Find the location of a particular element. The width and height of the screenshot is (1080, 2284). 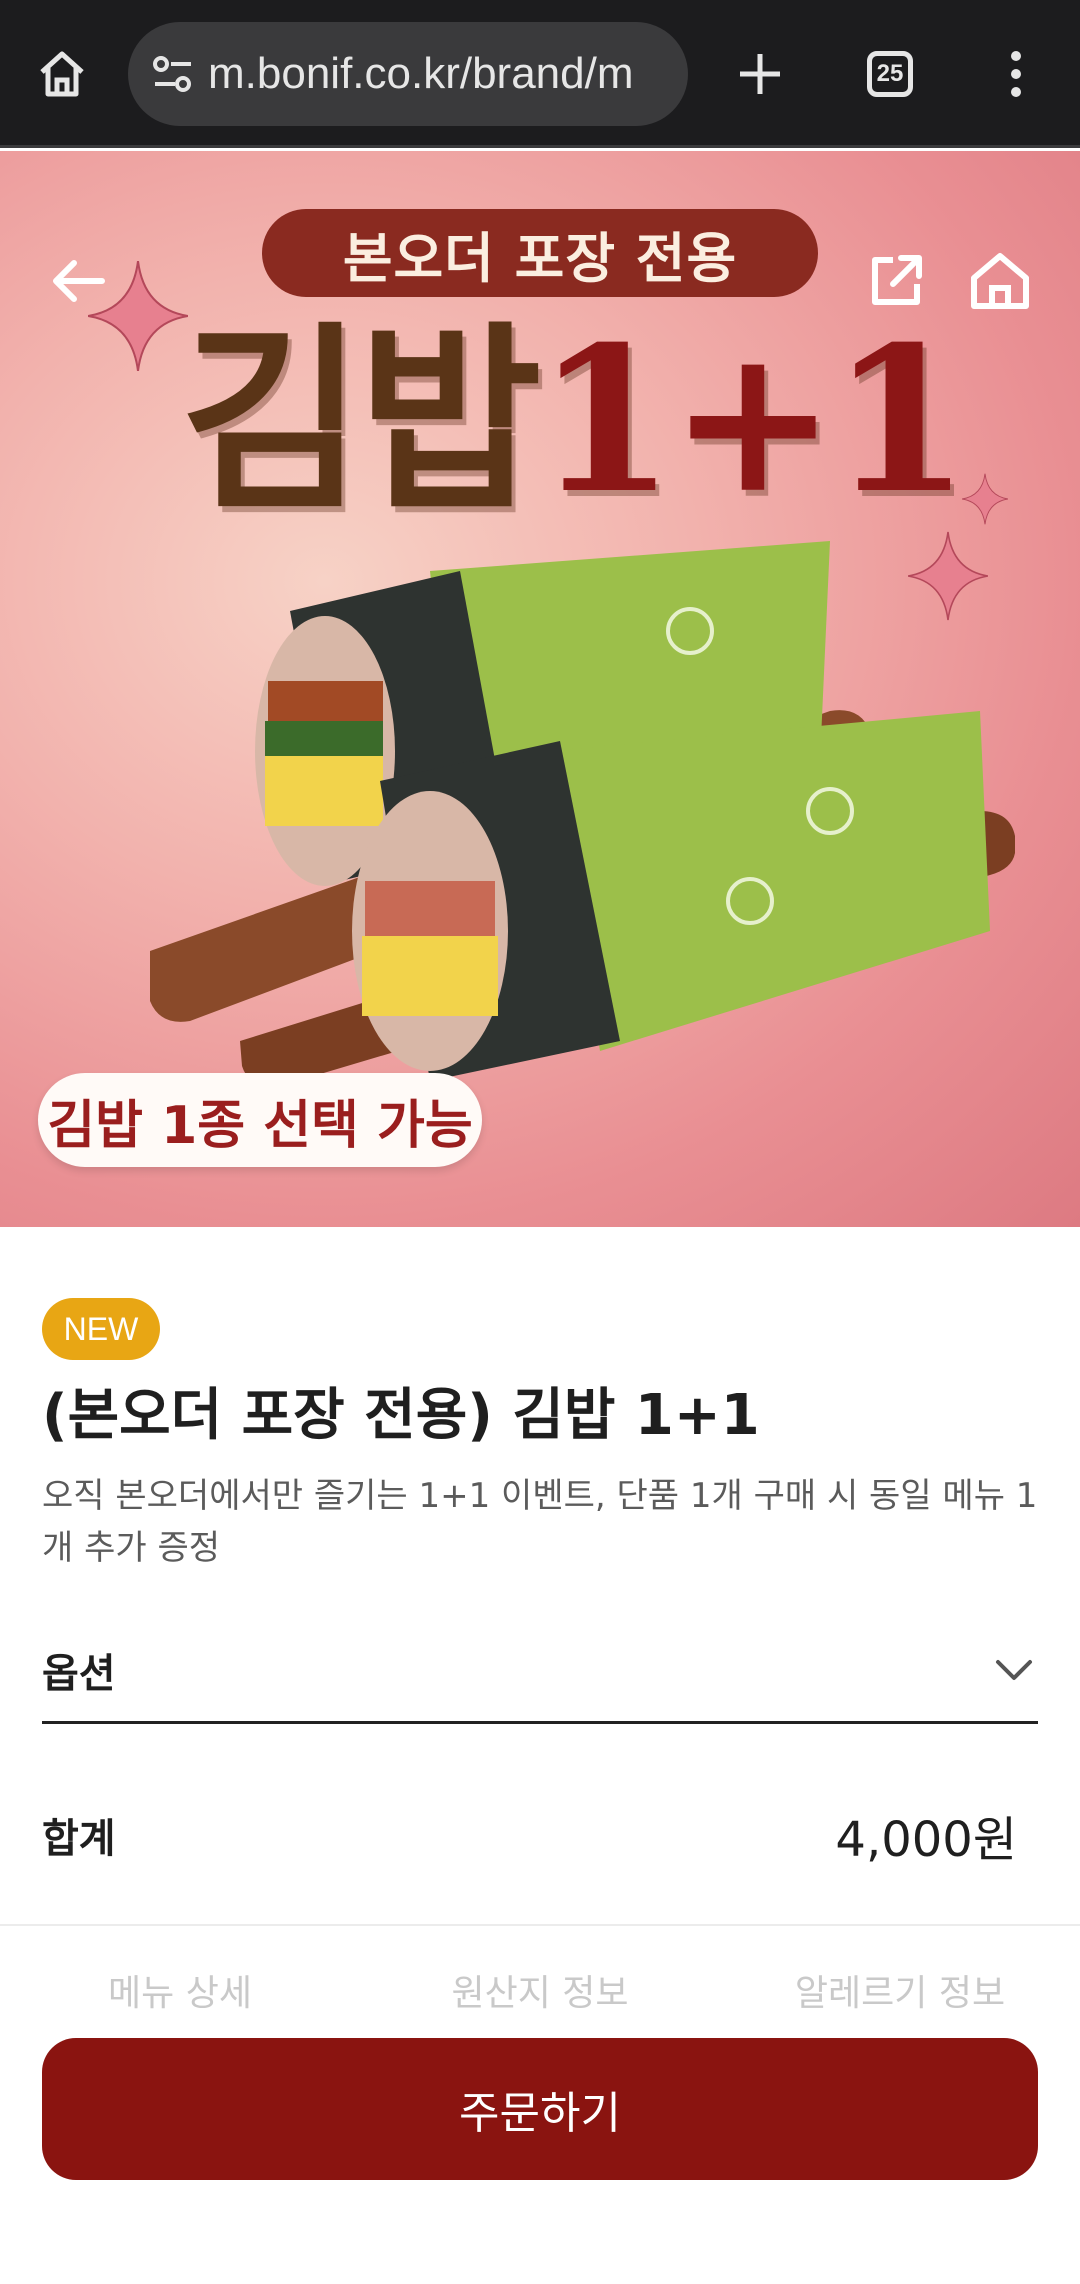

back-arrow-icon is located at coordinates (79, 281).